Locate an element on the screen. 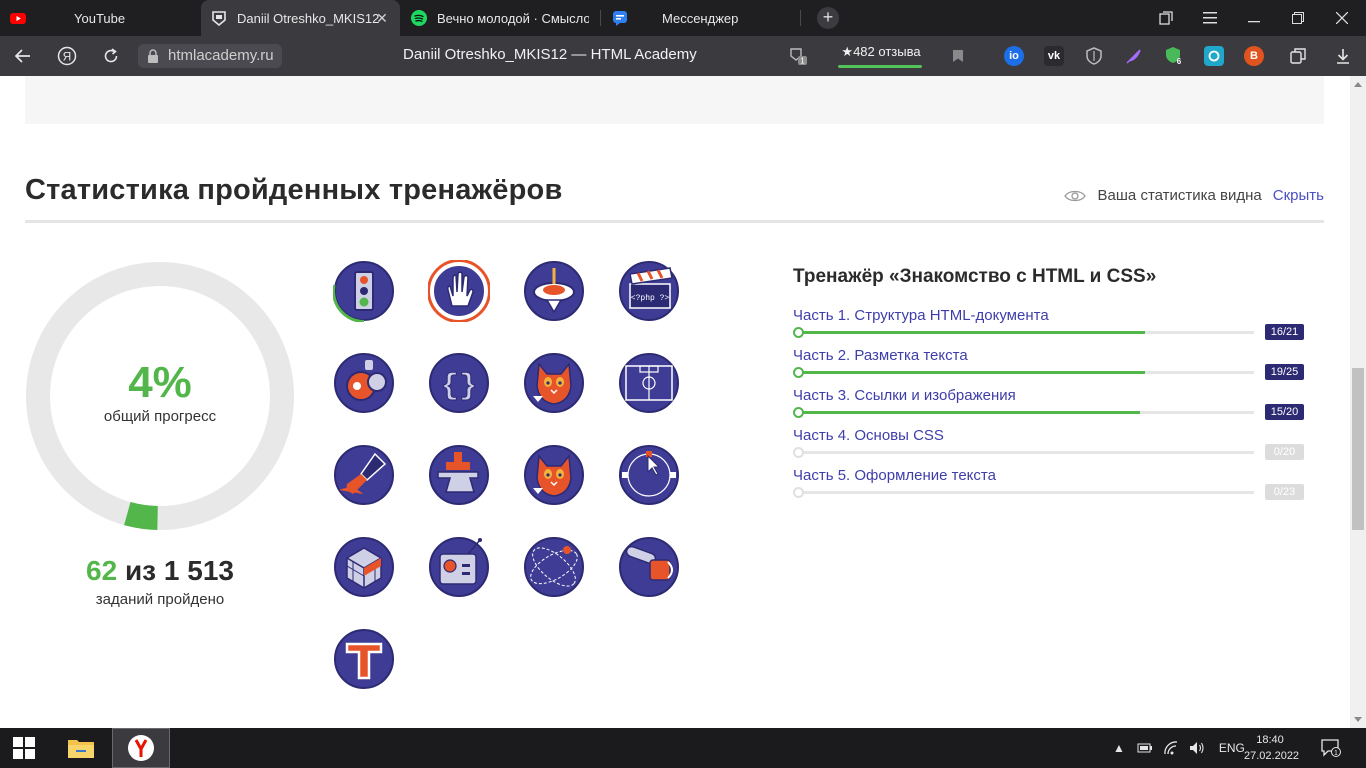 The height and width of the screenshot is (768, 1366). windows-logo-icon is located at coordinates (24, 748).